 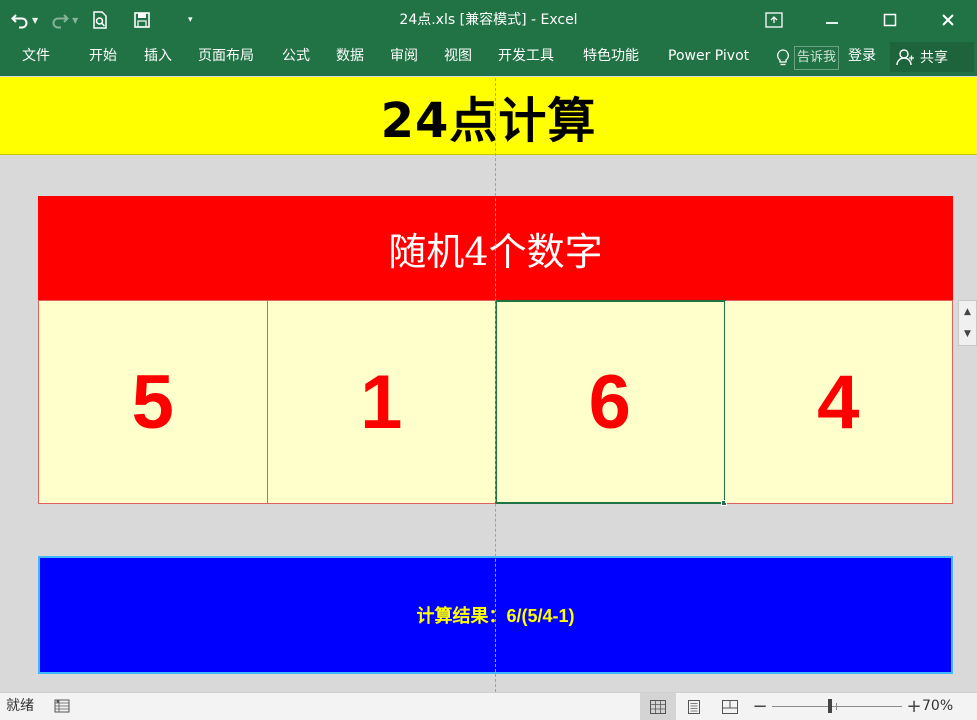 I want to click on tell-me-input: 告诉我, so click(x=817, y=58).